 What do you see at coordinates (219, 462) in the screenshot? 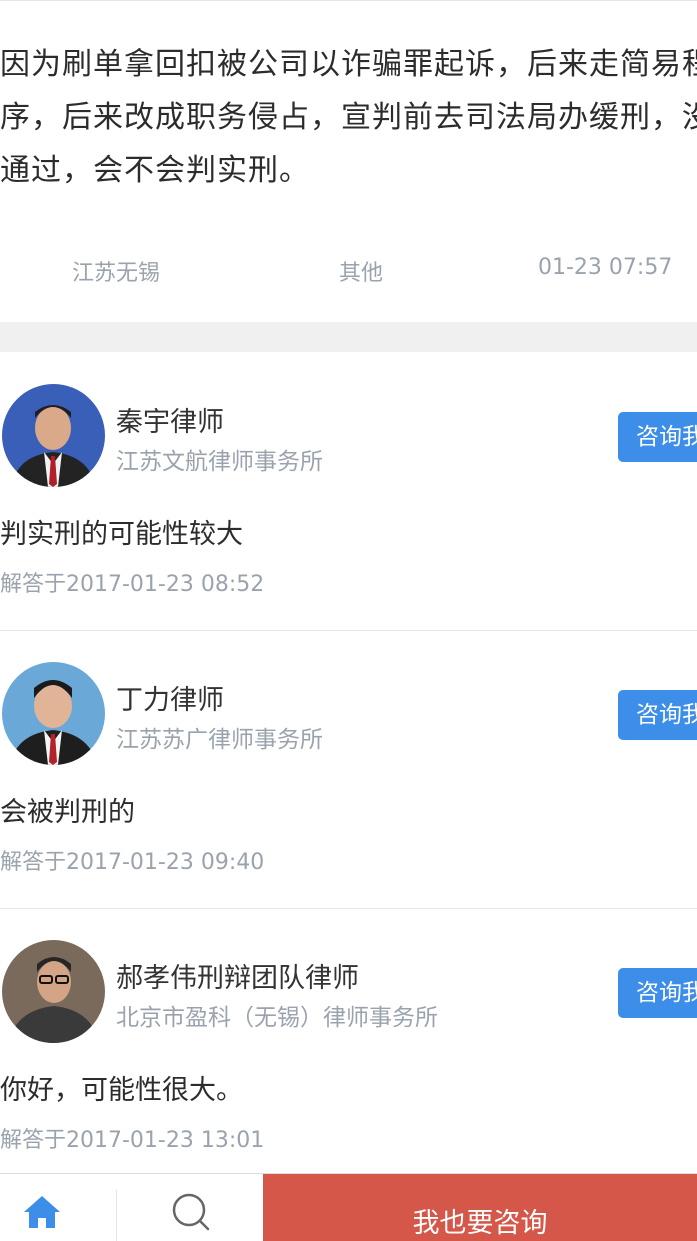
I see `law-firm: 江苏文航律师事务所` at bounding box center [219, 462].